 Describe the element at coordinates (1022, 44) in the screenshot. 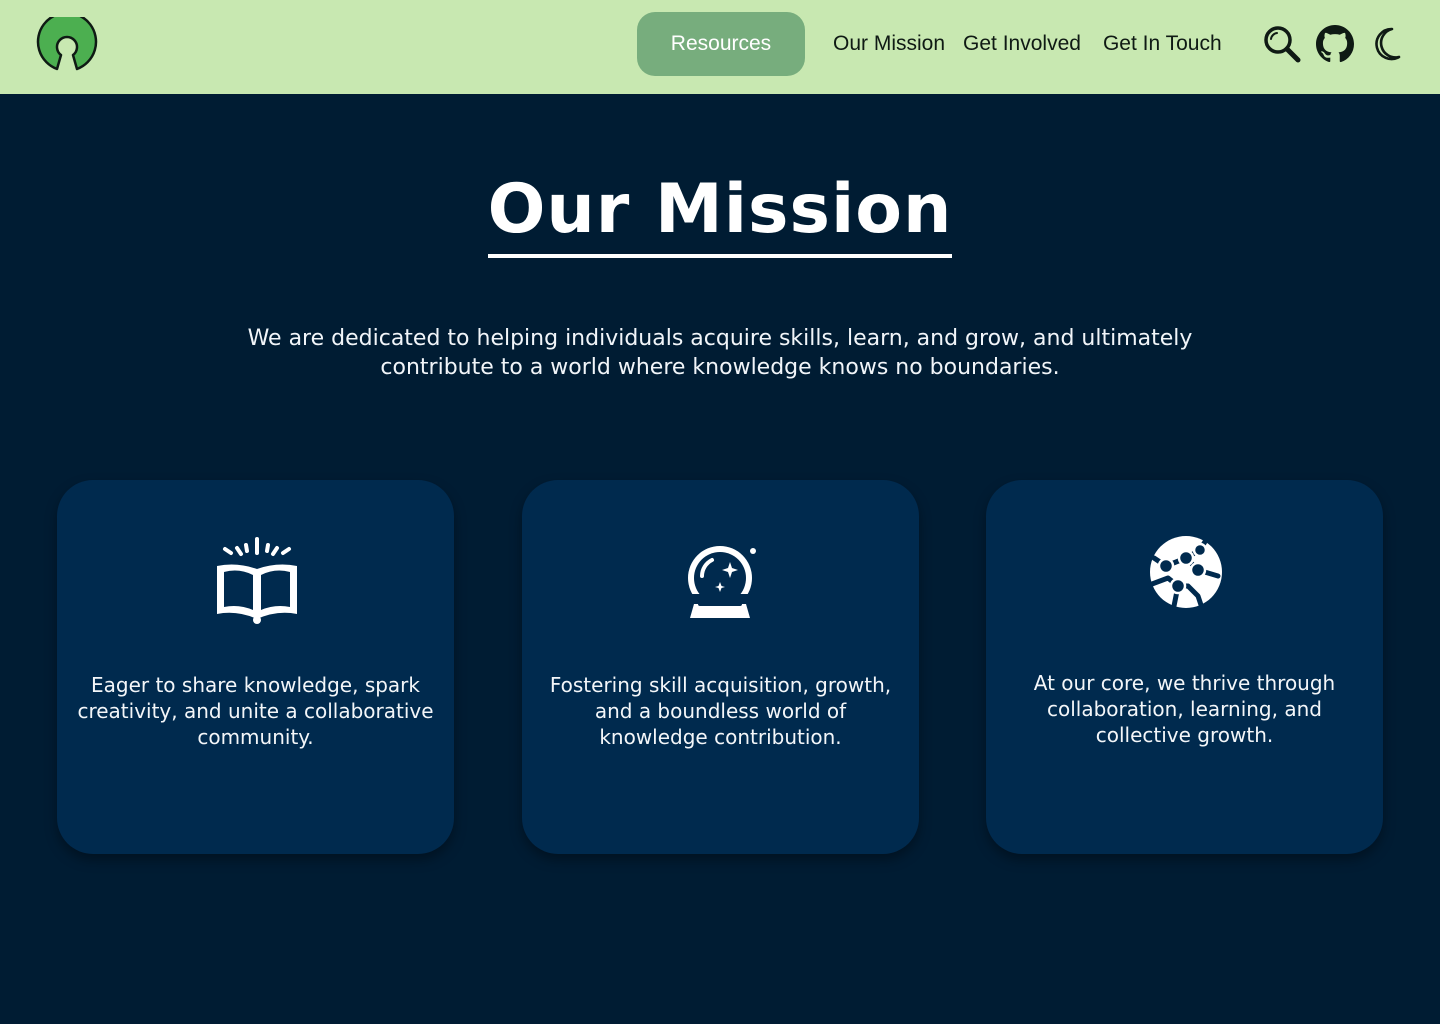

I see `nav-get-involved-link: Get Involved` at that location.